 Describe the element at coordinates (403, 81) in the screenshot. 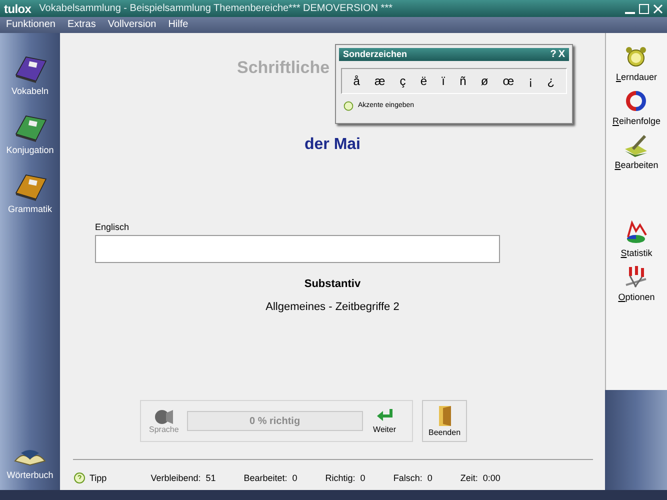

I see `char-key: ç` at that location.